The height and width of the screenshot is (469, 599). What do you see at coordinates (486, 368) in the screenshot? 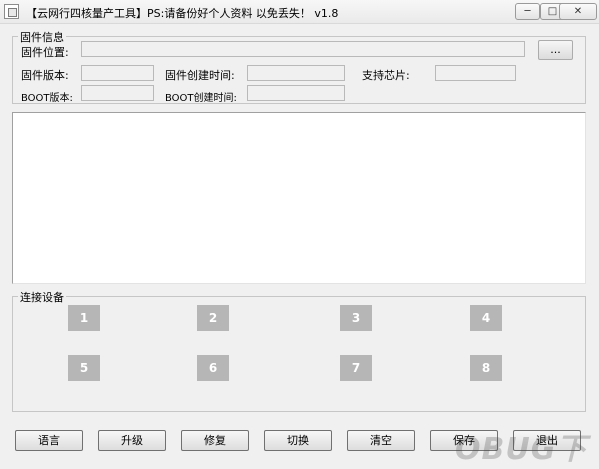
I see `device-slot-8: 8` at bounding box center [486, 368].